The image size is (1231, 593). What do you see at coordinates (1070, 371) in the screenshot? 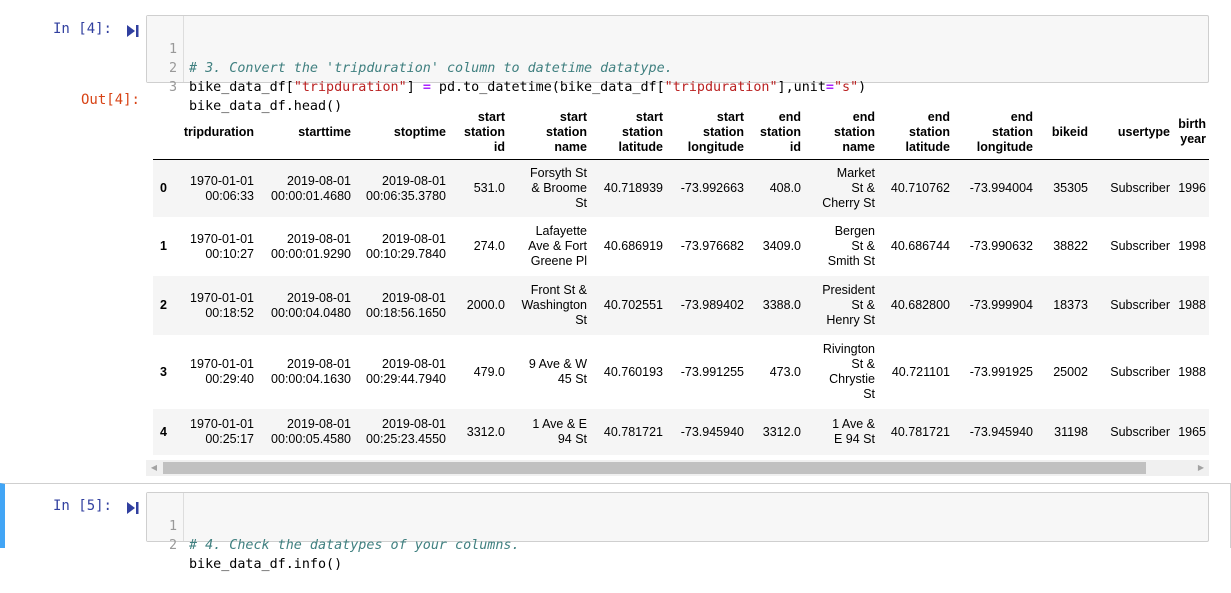
I see `cell-text-line: 25002` at bounding box center [1070, 371].